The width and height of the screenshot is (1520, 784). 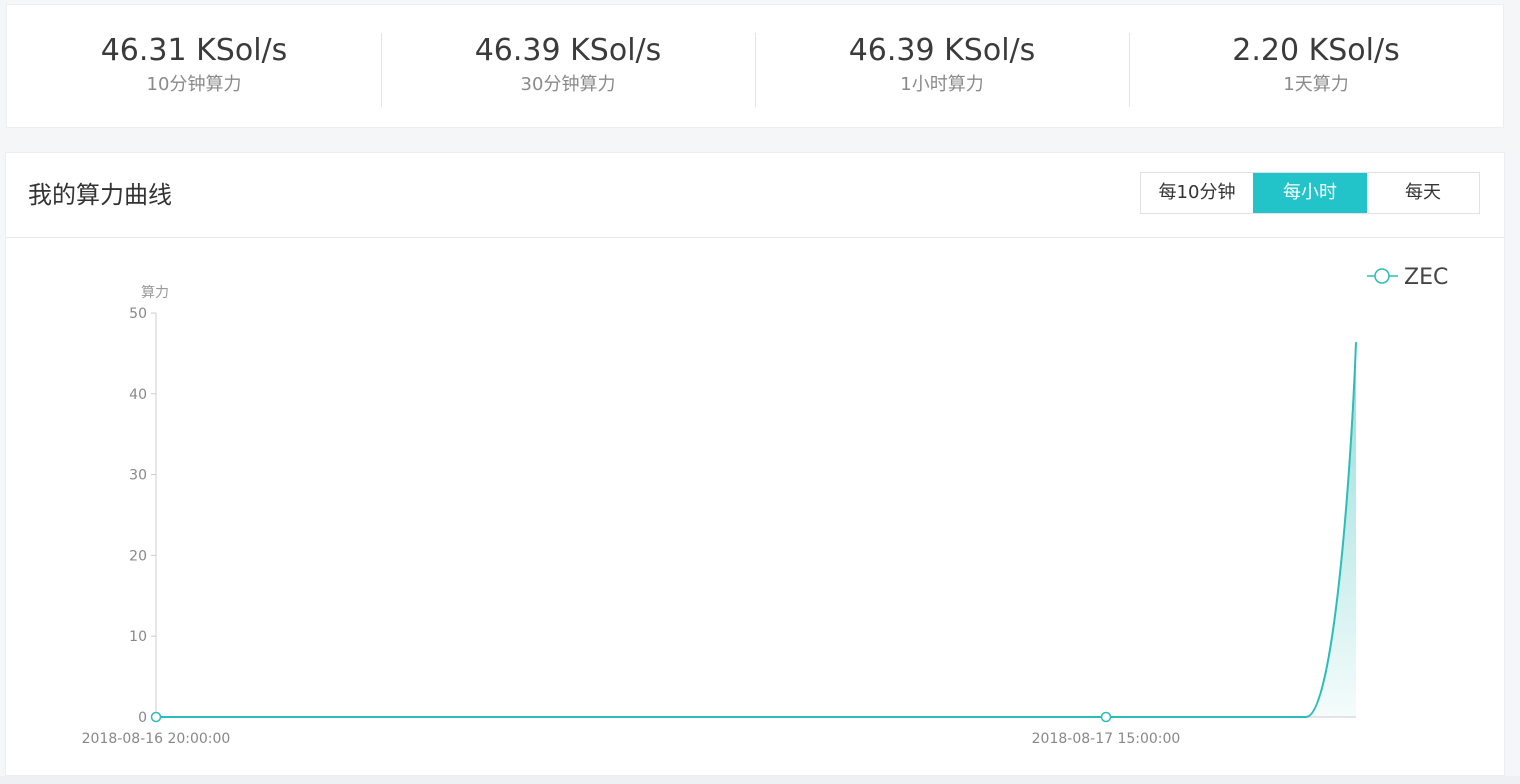 I want to click on stat-1day: 2.20 KSol/s 1天算力, so click(x=1316, y=66).